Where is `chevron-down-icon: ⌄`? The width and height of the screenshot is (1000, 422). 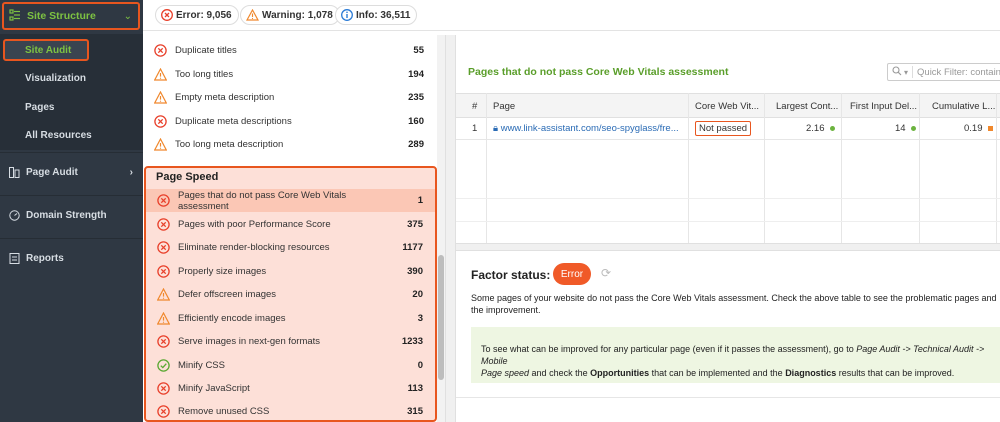 chevron-down-icon: ⌄ is located at coordinates (127, 16).